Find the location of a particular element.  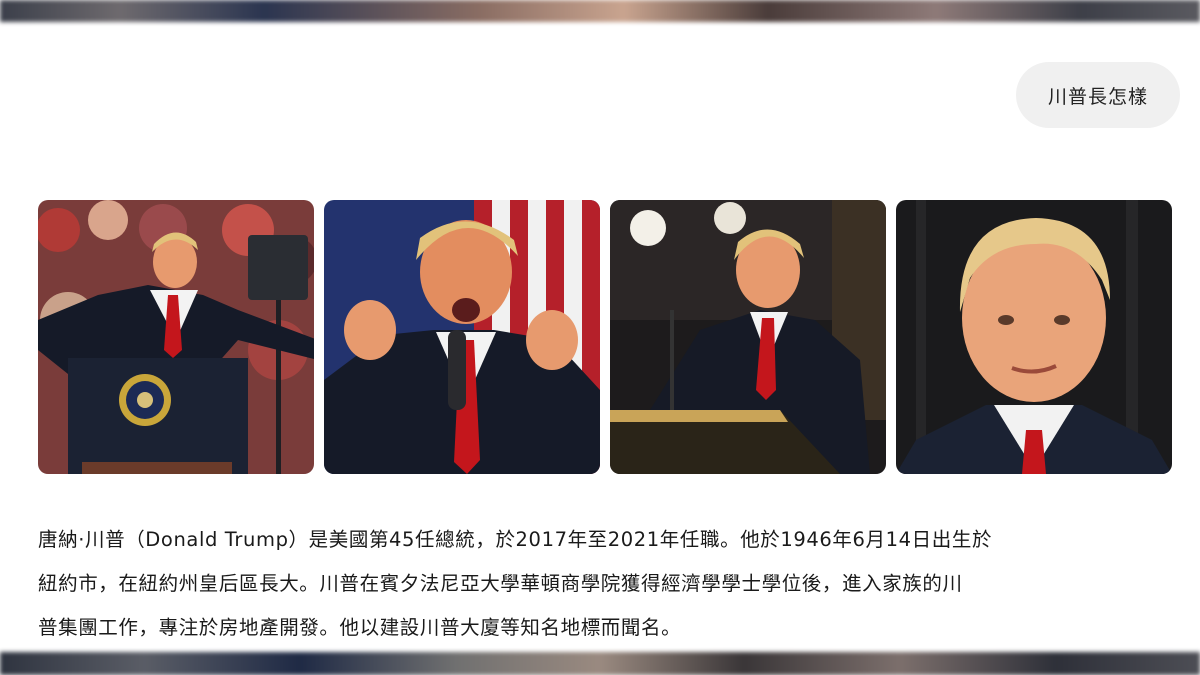

user-query-bubble: 川普長怎樣 is located at coordinates (1097, 95).